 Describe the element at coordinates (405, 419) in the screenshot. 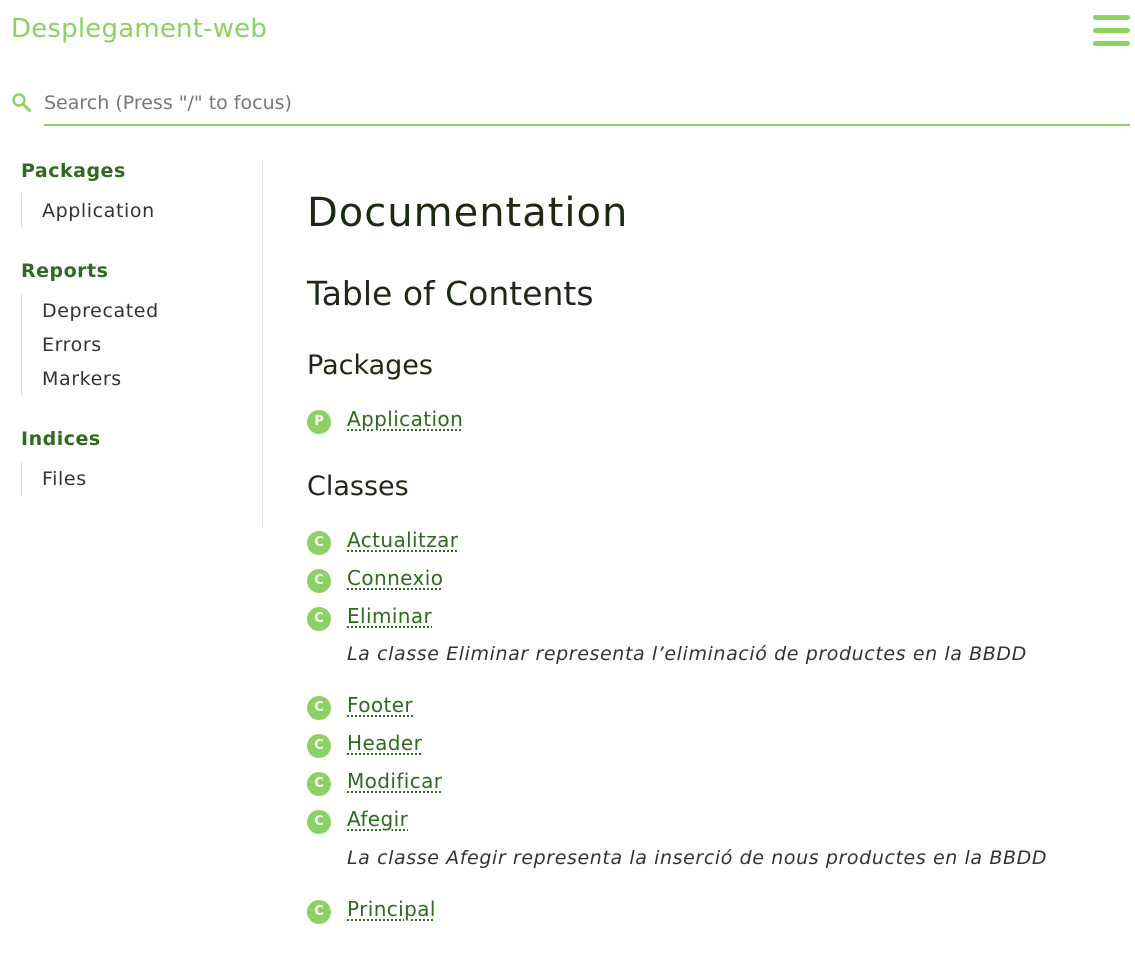

I see `package-link-application: Application` at that location.